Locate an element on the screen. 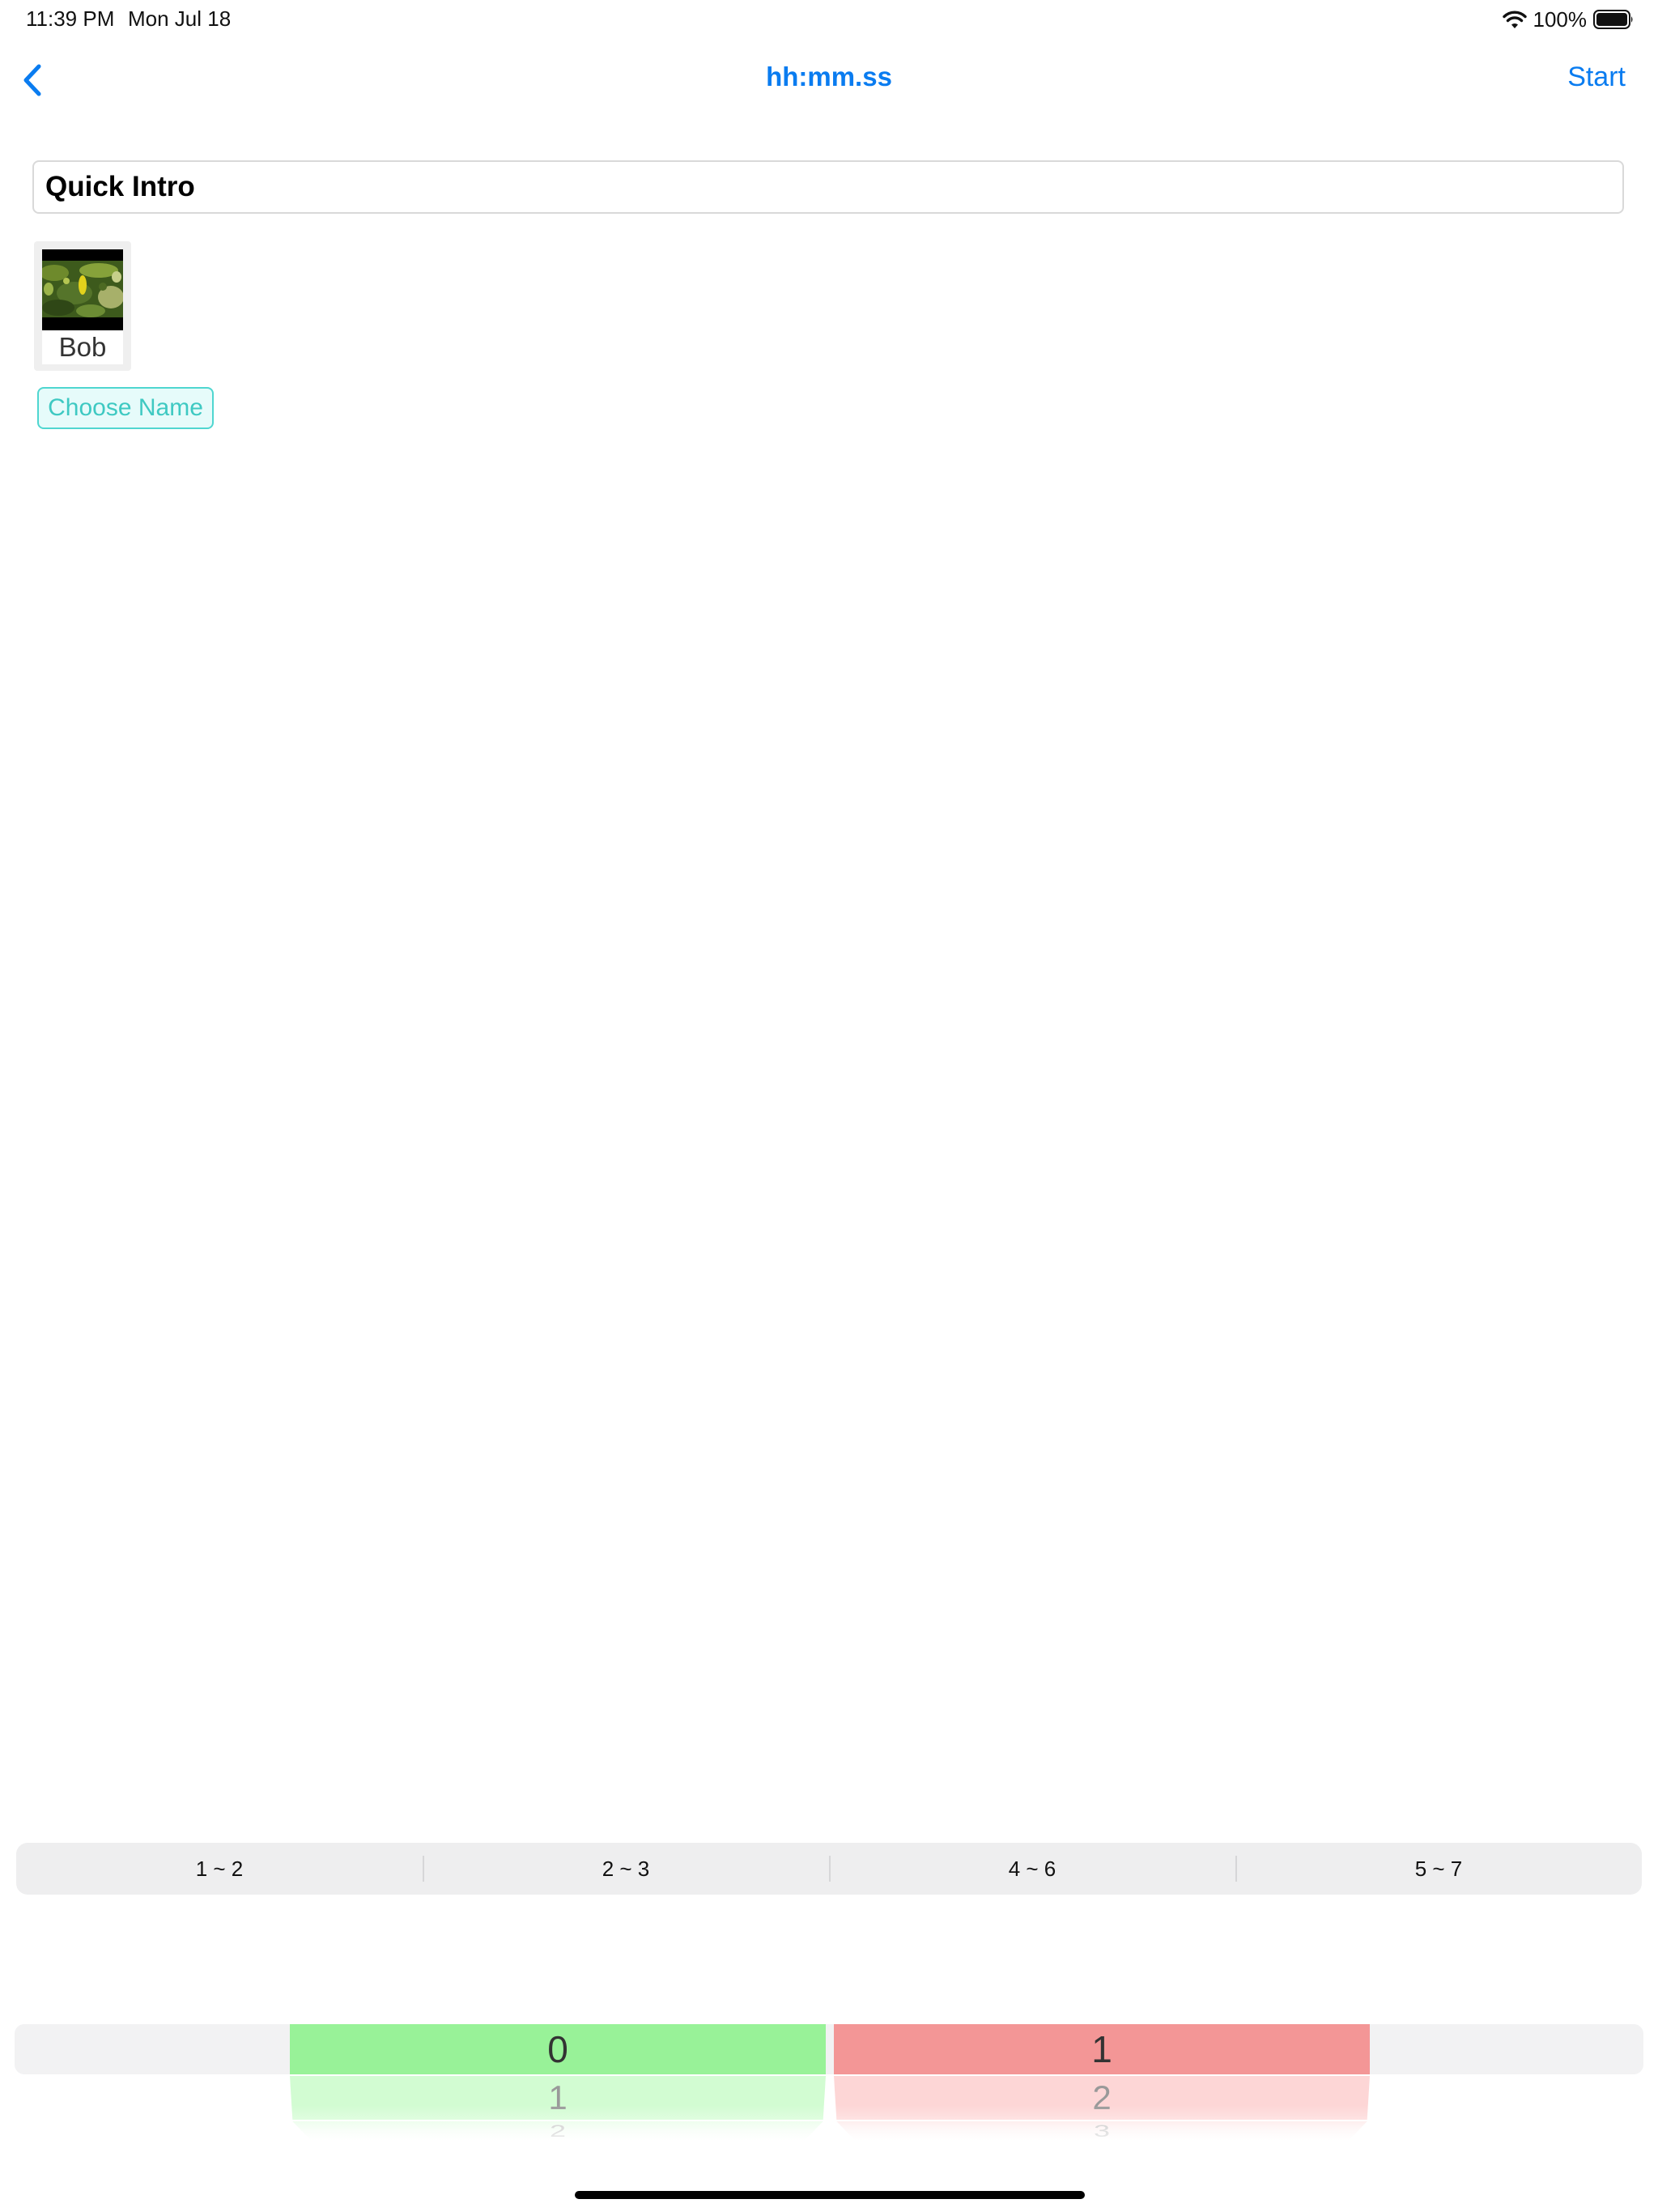  participant-name: Bob is located at coordinates (82, 347).